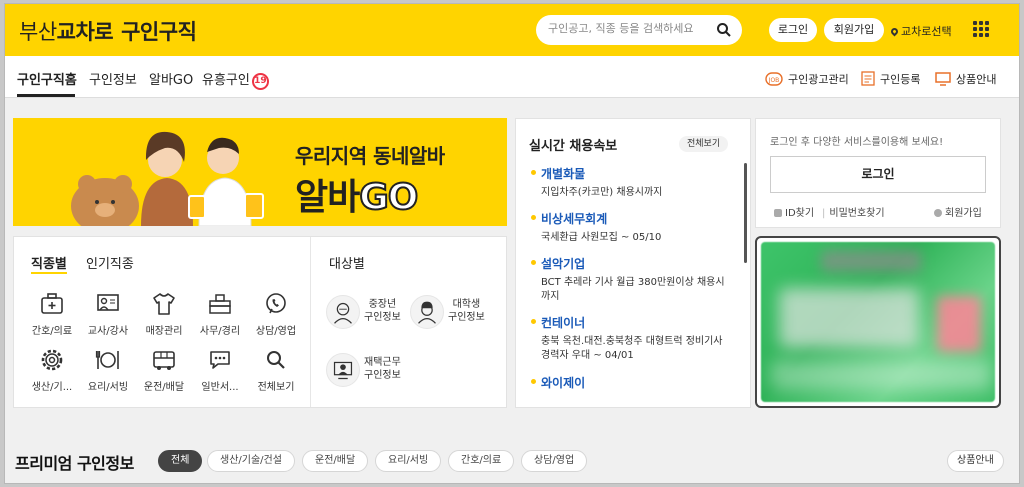 The width and height of the screenshot is (1024, 487). I want to click on header-join-button: 회원가입, so click(854, 30).